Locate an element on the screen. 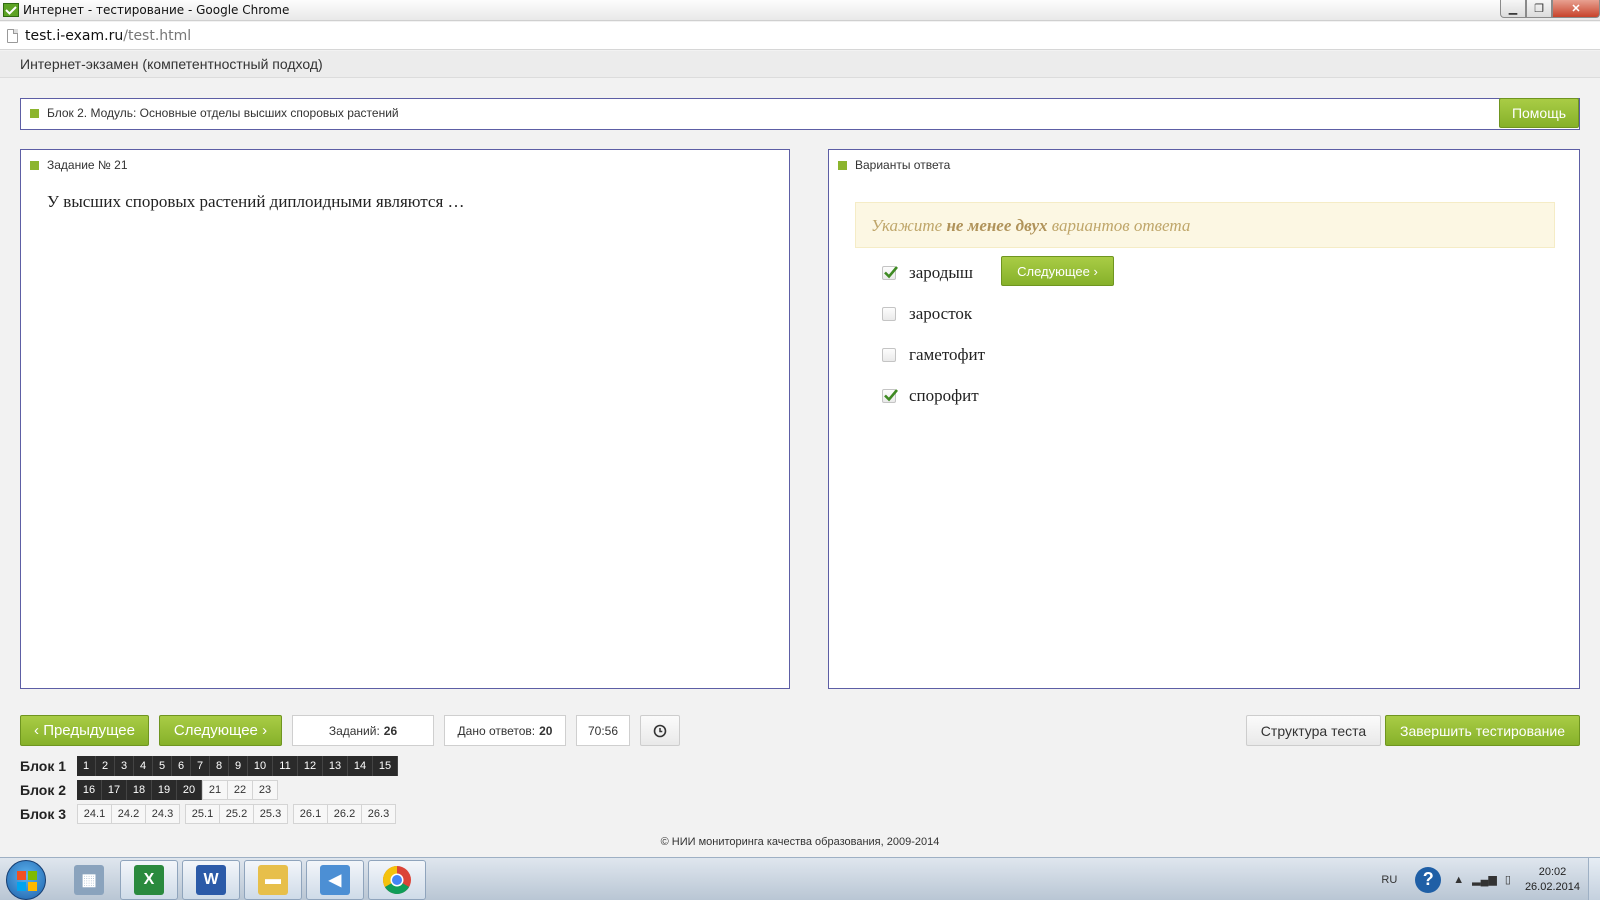 The height and width of the screenshot is (900, 1600). app-favicon-icon is located at coordinates (11, 10).